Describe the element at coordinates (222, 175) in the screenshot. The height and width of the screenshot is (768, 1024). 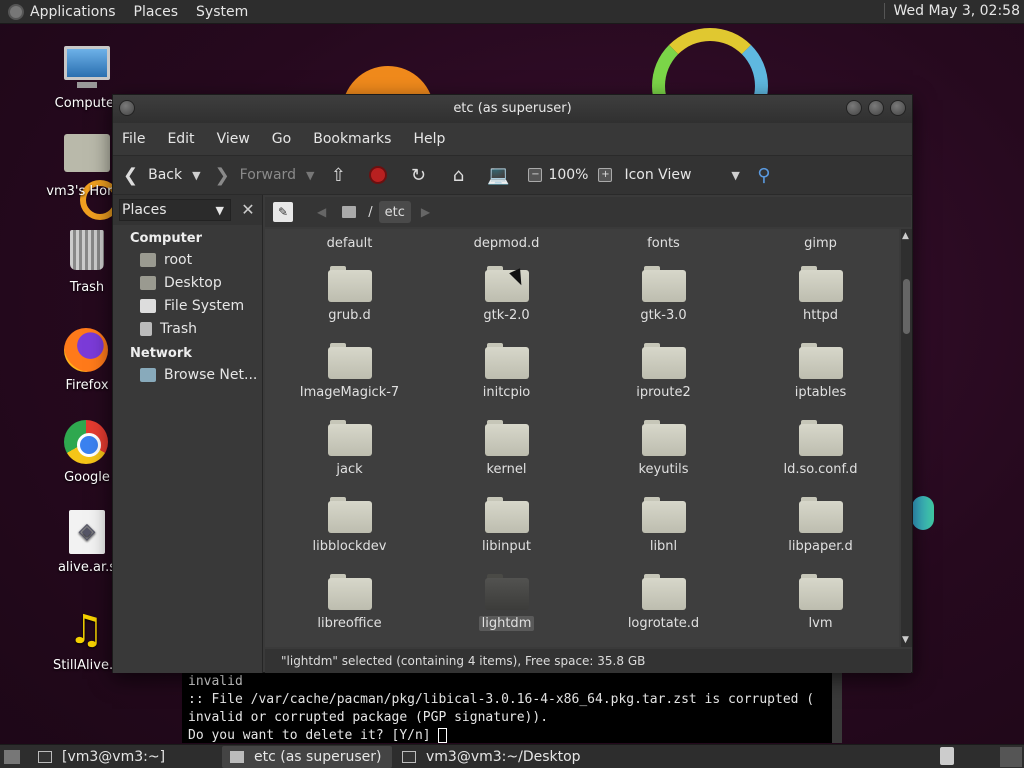
I see `forward-arrow-icon: ❯` at that location.